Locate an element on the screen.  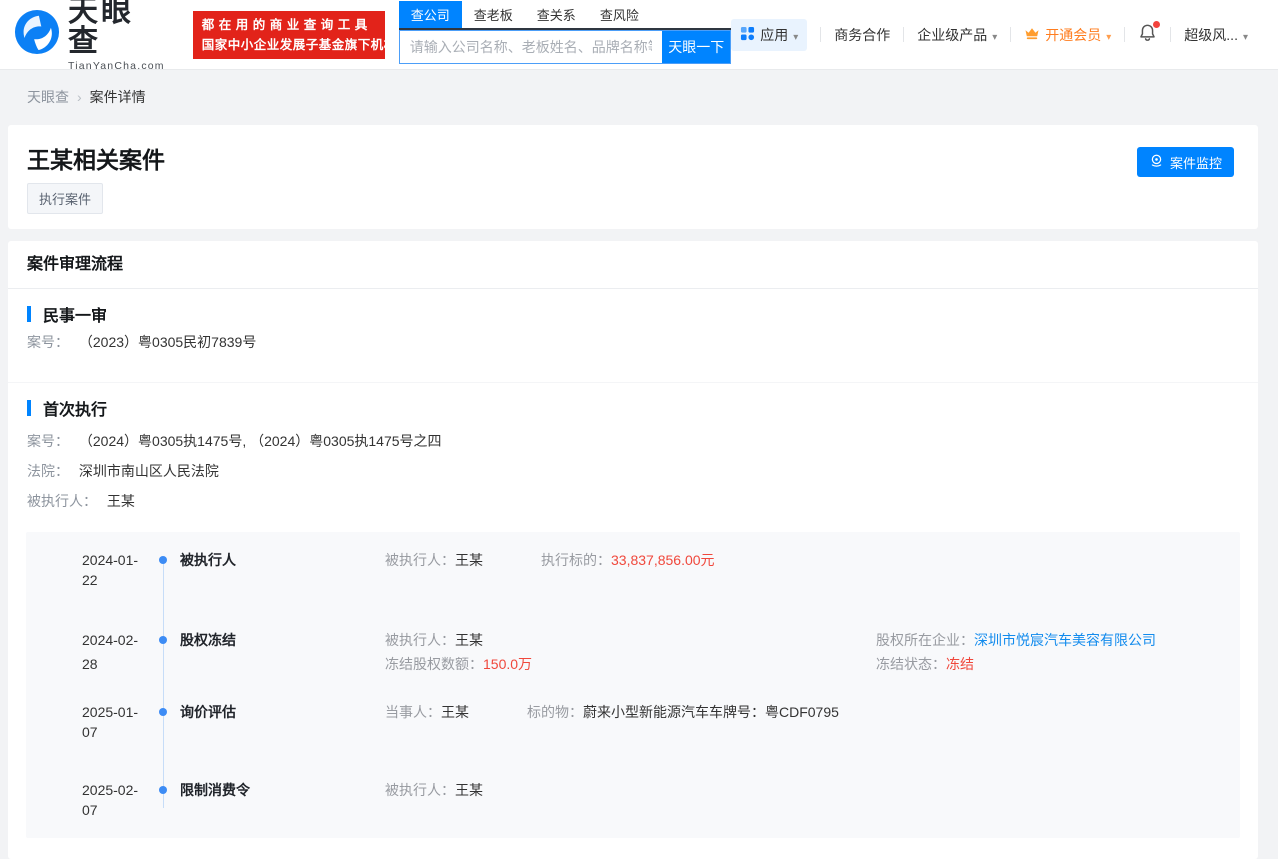
timeline-date: 2025-02-07 is located at coordinates (110, 800).